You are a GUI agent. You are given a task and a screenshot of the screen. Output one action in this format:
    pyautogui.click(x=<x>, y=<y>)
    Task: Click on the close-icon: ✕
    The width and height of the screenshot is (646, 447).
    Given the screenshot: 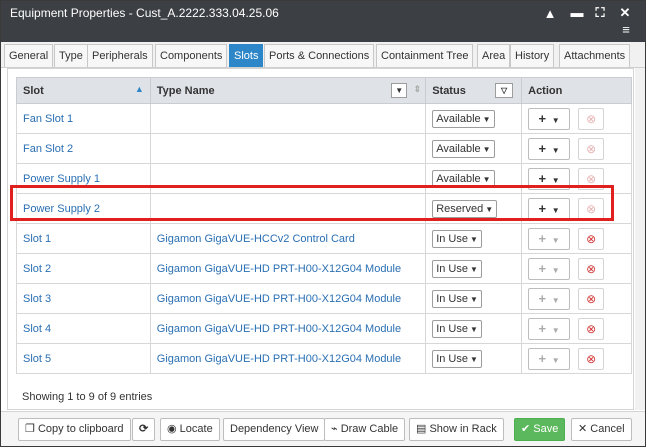 What is the action you would take?
    pyautogui.click(x=625, y=13)
    